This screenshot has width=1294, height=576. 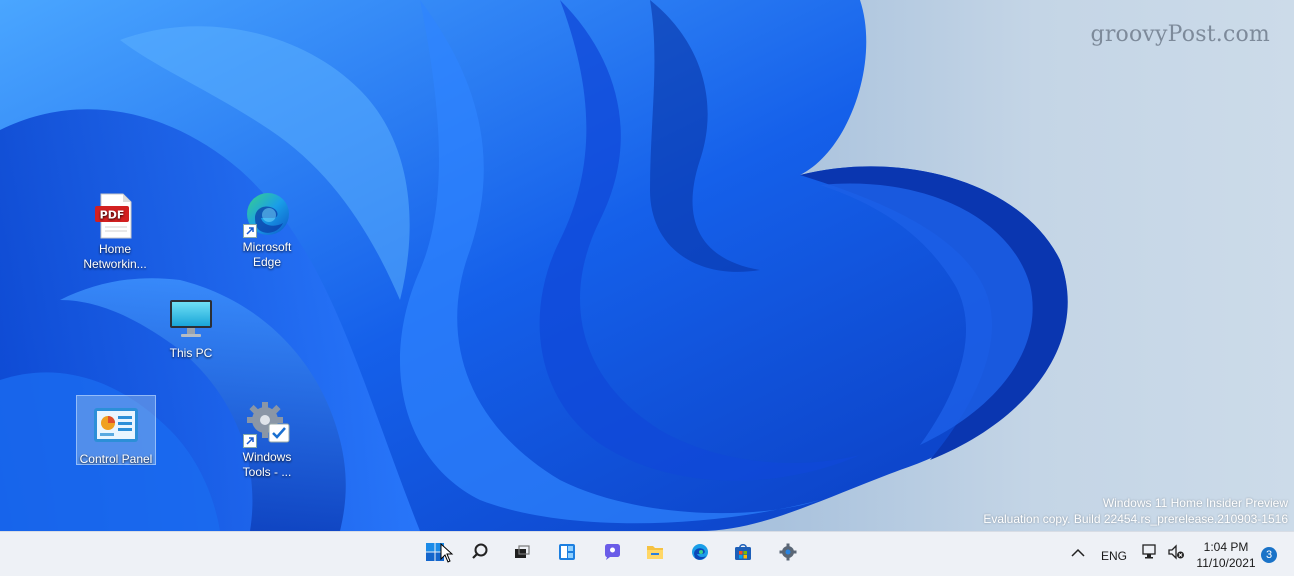 I want to click on desktop-icon-label: Control Panel, so click(x=116, y=459).